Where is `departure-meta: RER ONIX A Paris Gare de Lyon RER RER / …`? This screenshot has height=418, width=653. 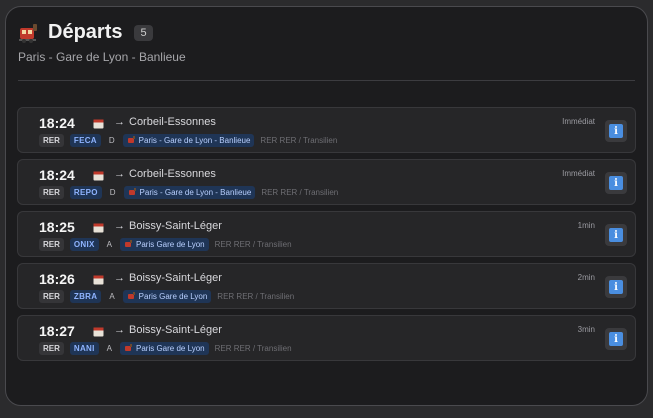 departure-meta: RER ONIX A Paris Gare de Lyon RER RER / … is located at coordinates (165, 244).